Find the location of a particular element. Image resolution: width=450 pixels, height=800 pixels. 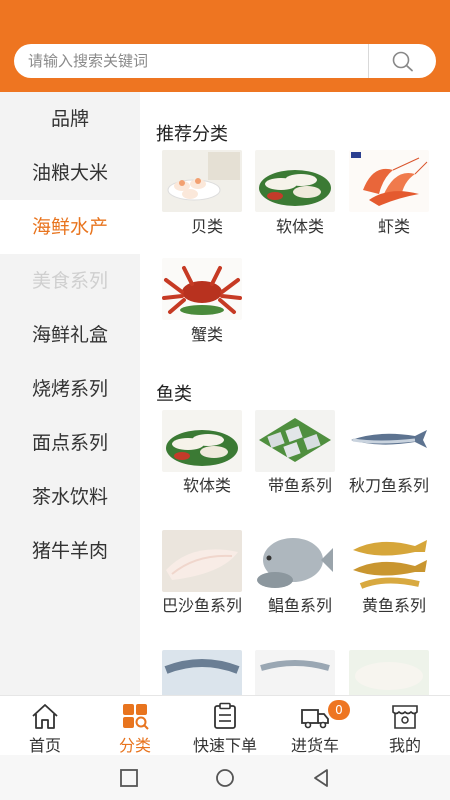

category-label: 虾类 is located at coordinates (393, 226).